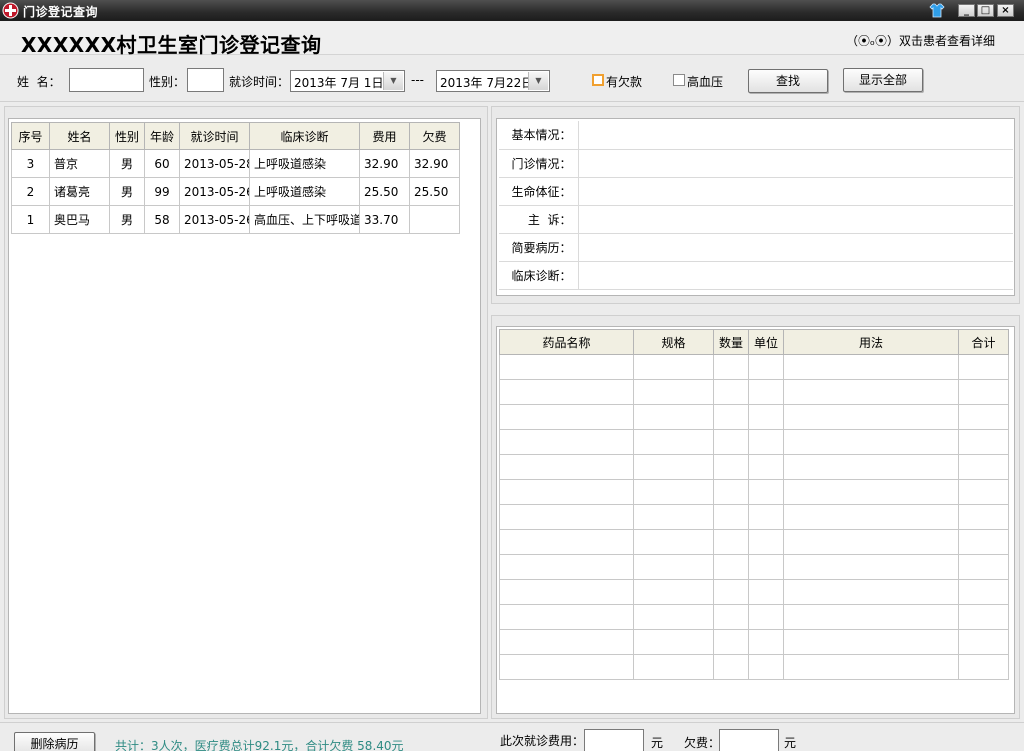  I want to click on table-cell: 32.90, so click(384, 163).